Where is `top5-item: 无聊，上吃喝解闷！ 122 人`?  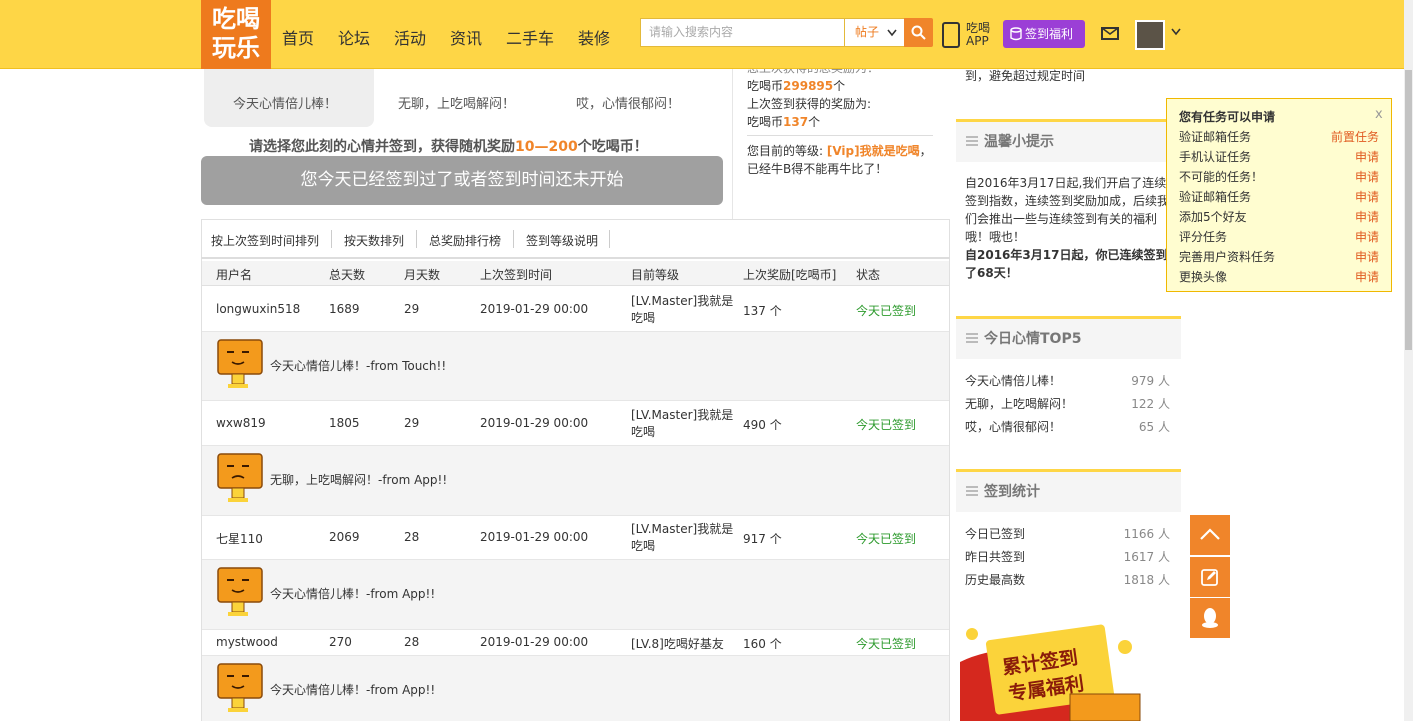
top5-item: 无聊，上吃喝解闷！ 122 人 is located at coordinates (1067, 403).